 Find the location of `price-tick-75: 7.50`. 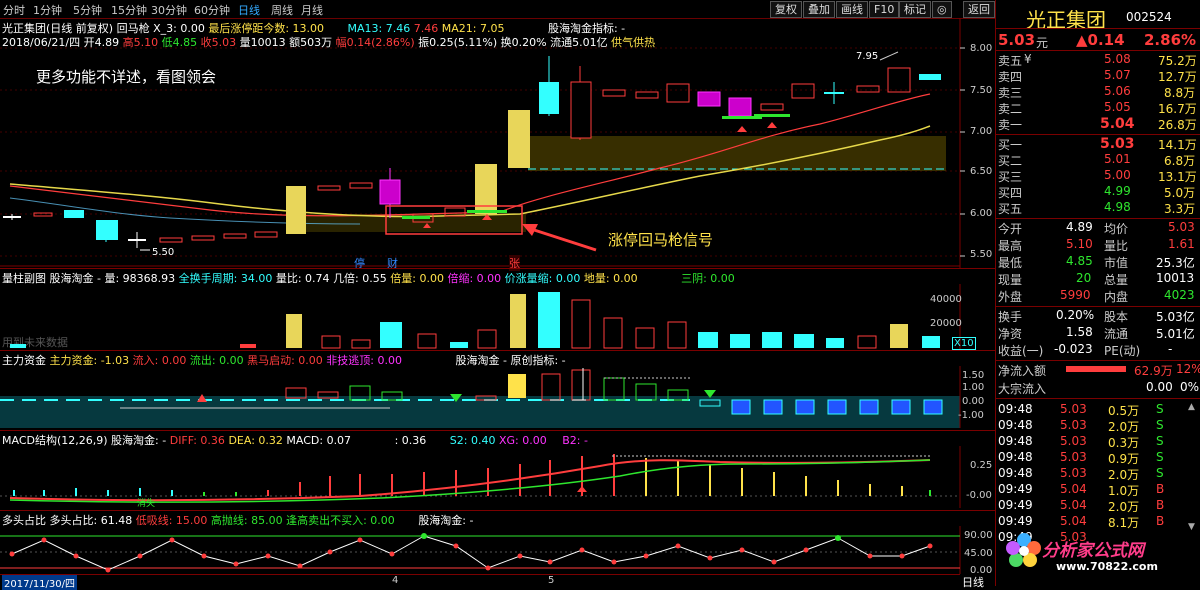

price-tick-75: 7.50 is located at coordinates (981, 90).